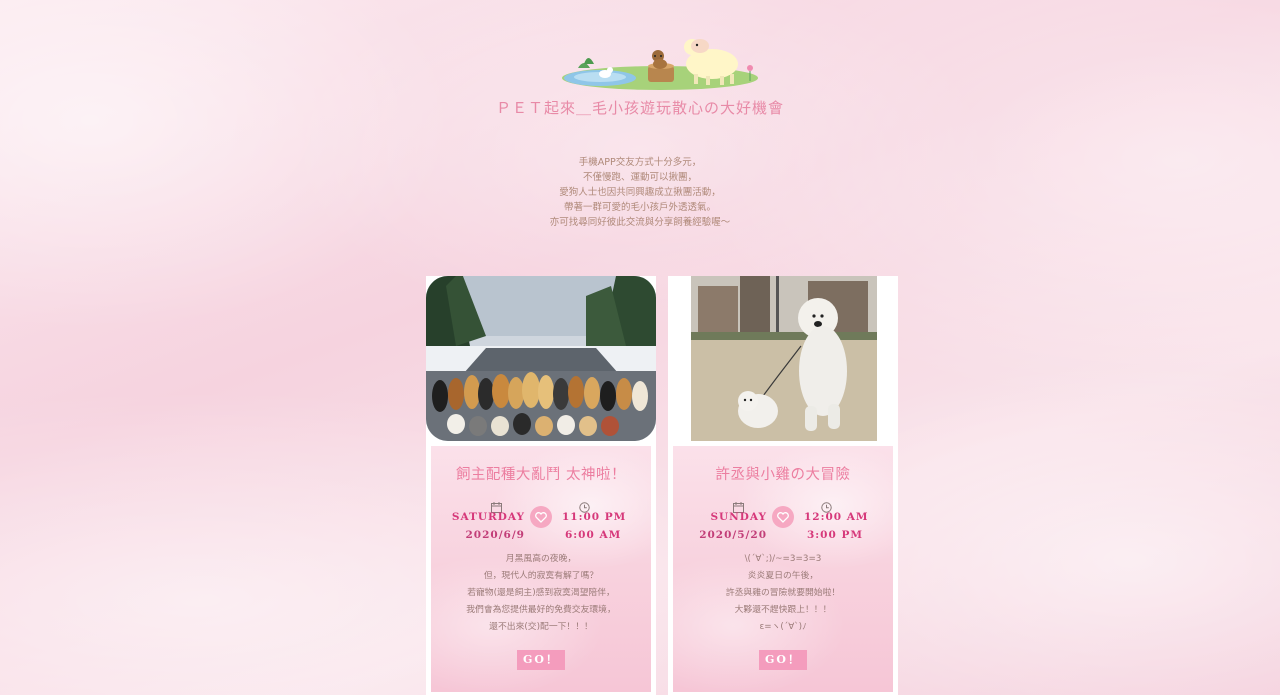 Image resolution: width=1280 pixels, height=695 pixels. I want to click on event-time-start: 12:00 AM, so click(836, 517).